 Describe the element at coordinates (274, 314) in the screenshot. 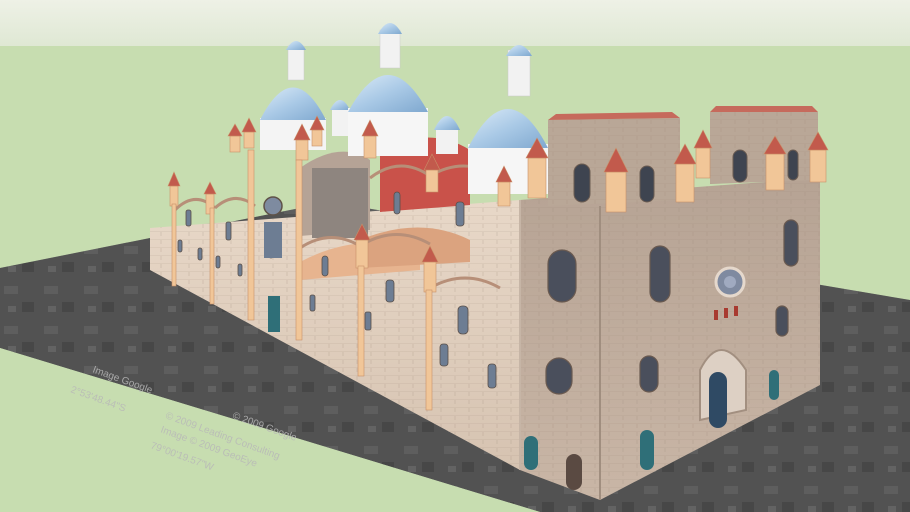

I see `side-door` at that location.